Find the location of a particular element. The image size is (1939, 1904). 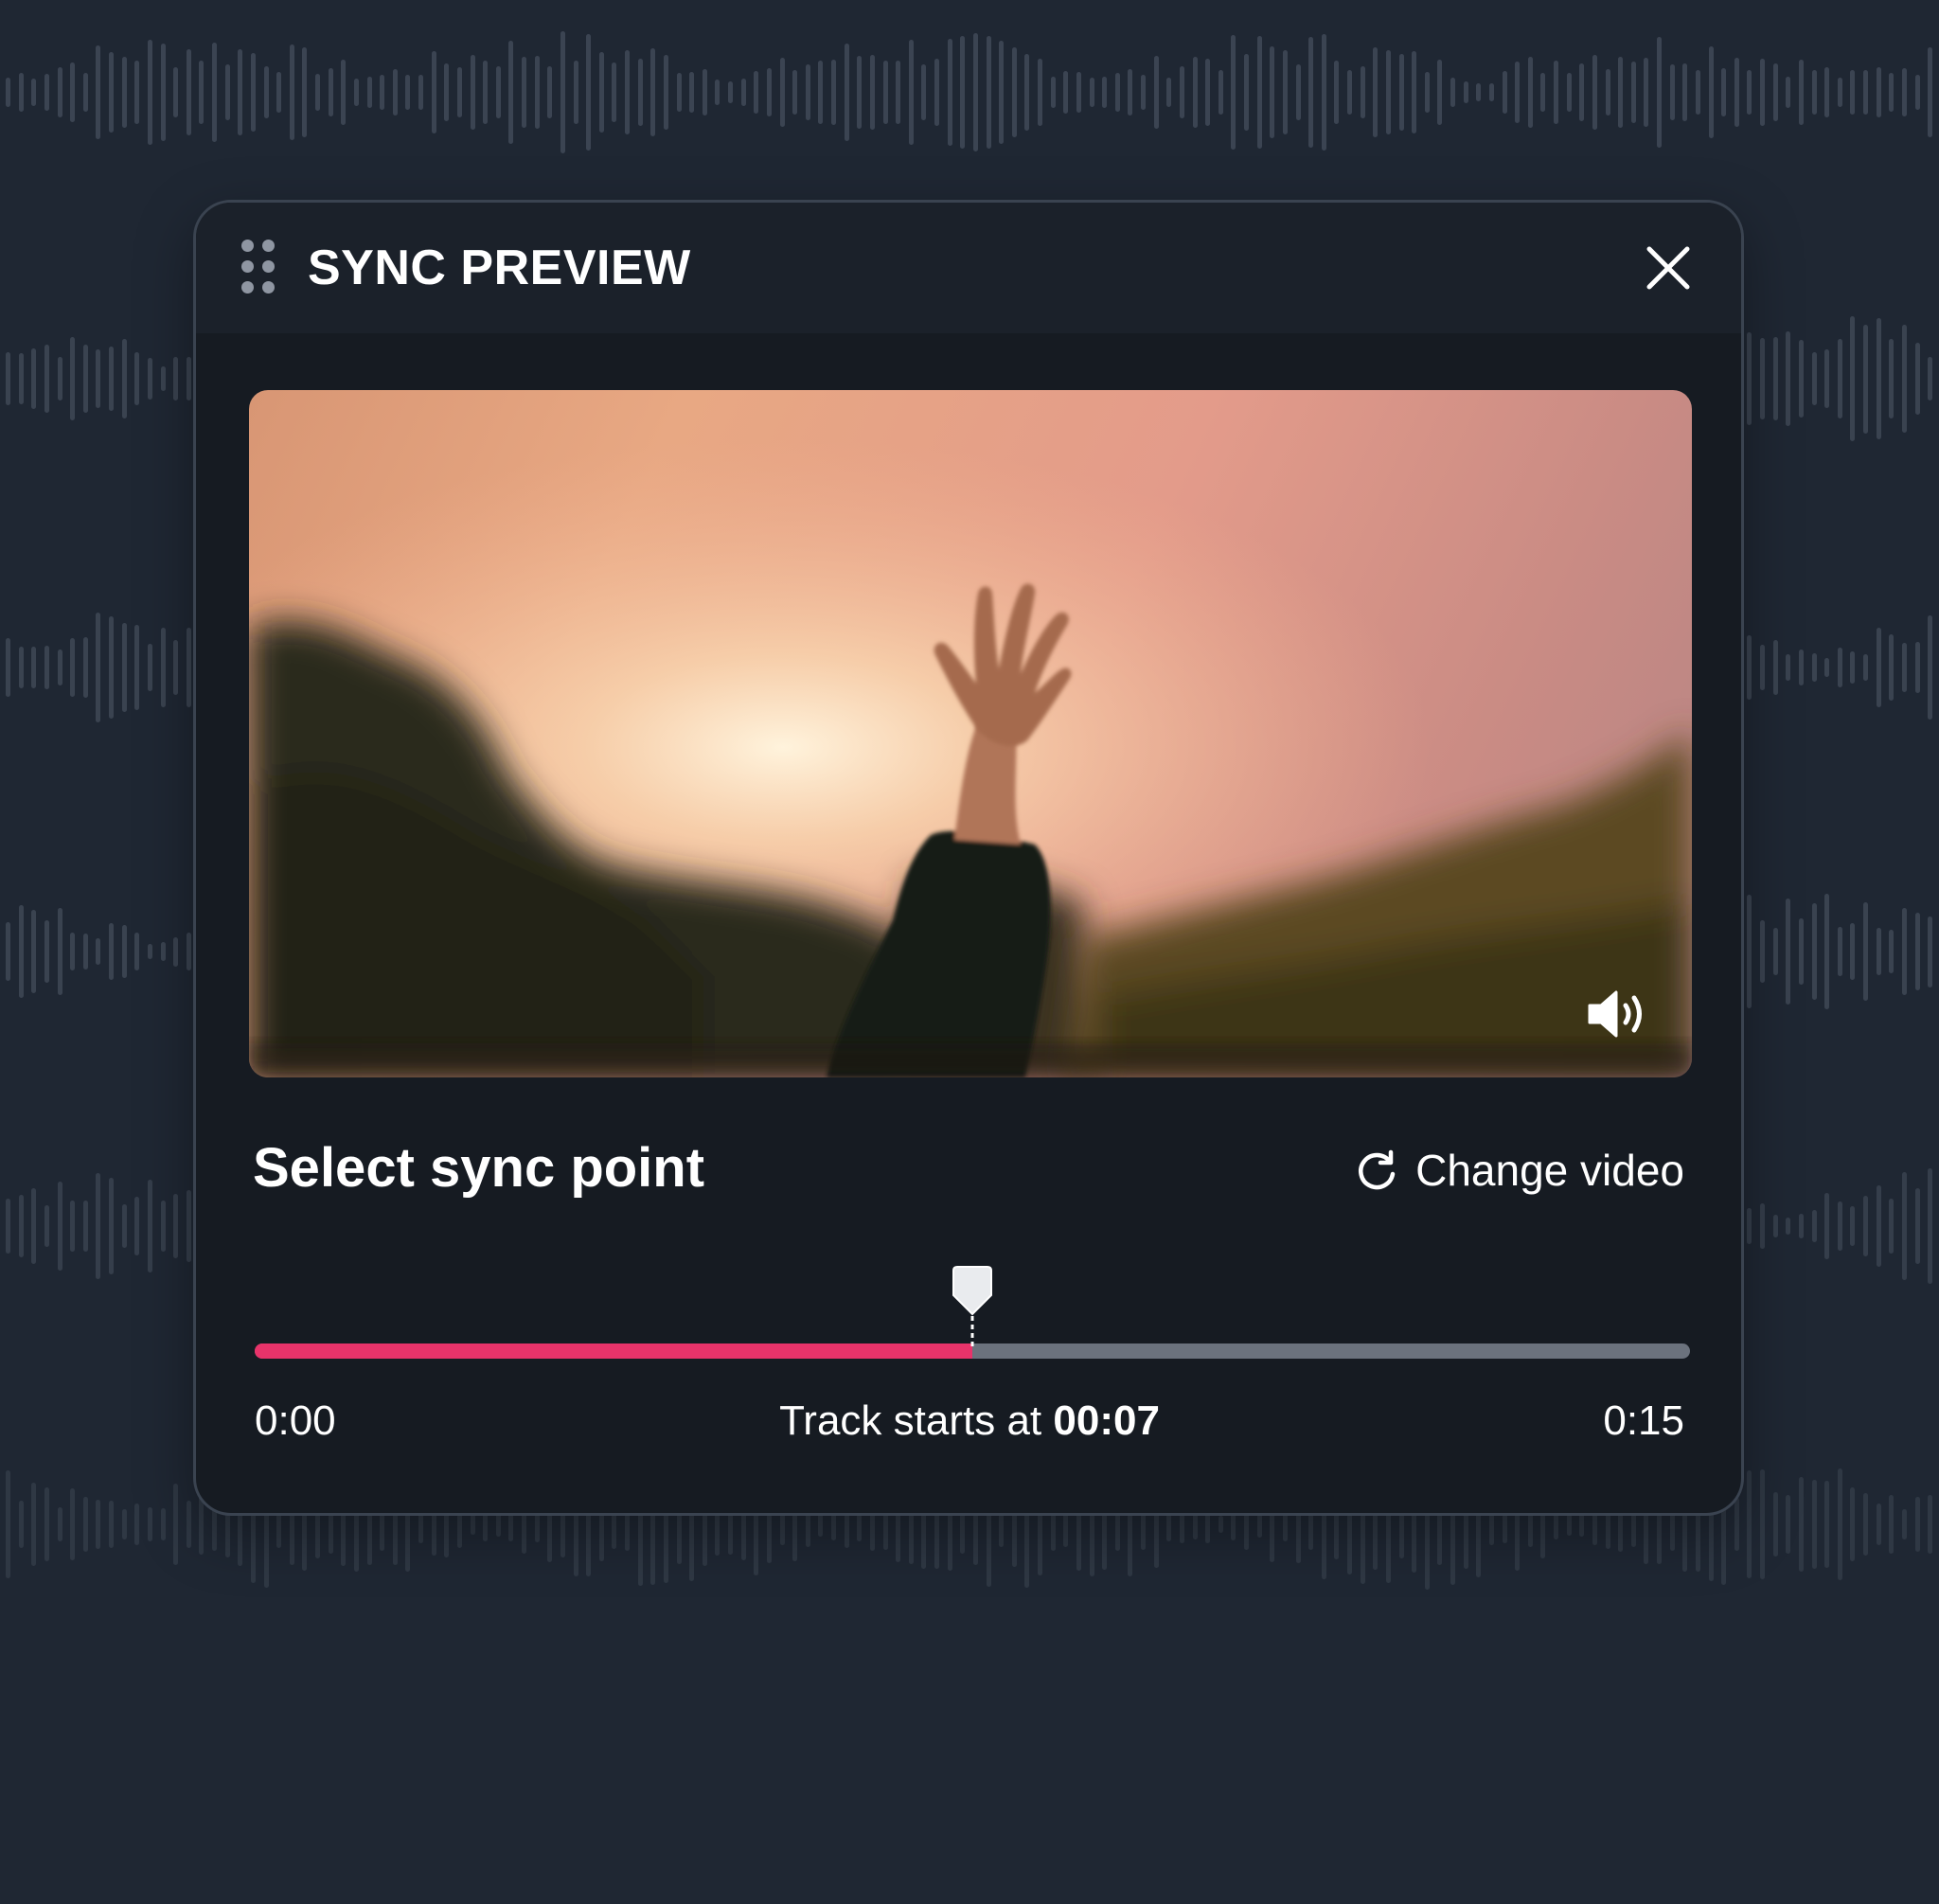

close-button is located at coordinates (1668, 268).